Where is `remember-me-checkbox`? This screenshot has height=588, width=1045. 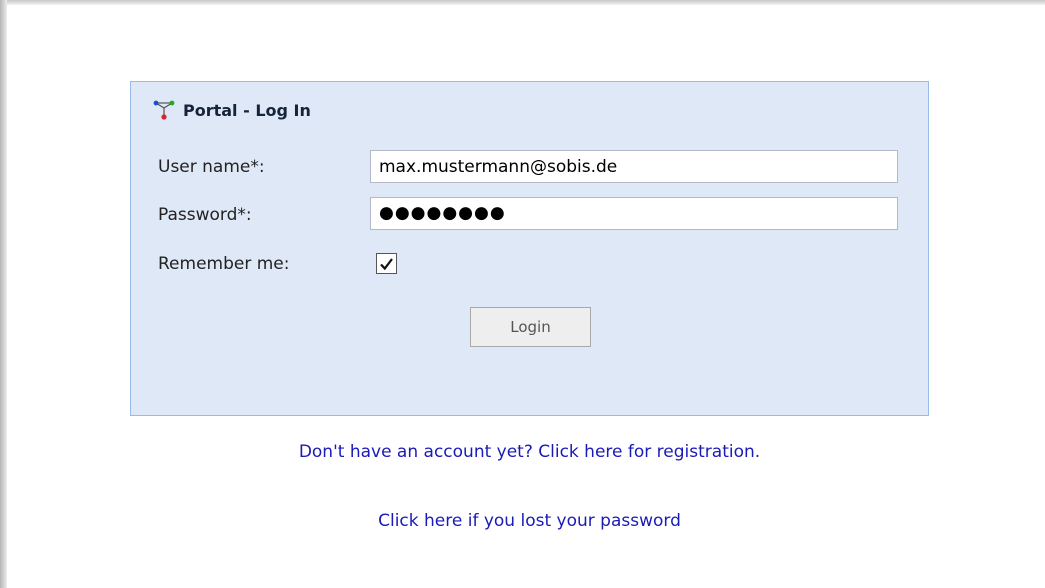 remember-me-checkbox is located at coordinates (386, 263).